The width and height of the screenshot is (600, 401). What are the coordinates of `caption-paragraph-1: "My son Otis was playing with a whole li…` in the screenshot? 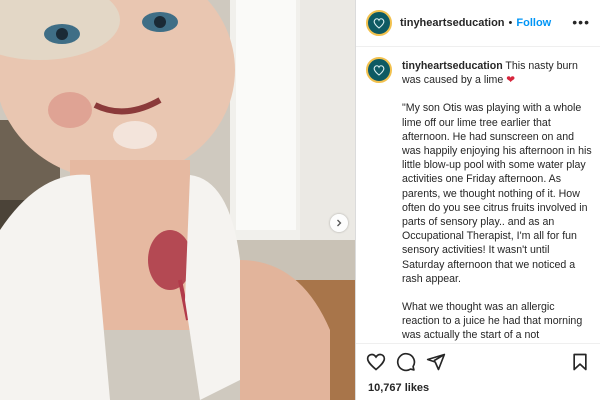 It's located at (497, 193).